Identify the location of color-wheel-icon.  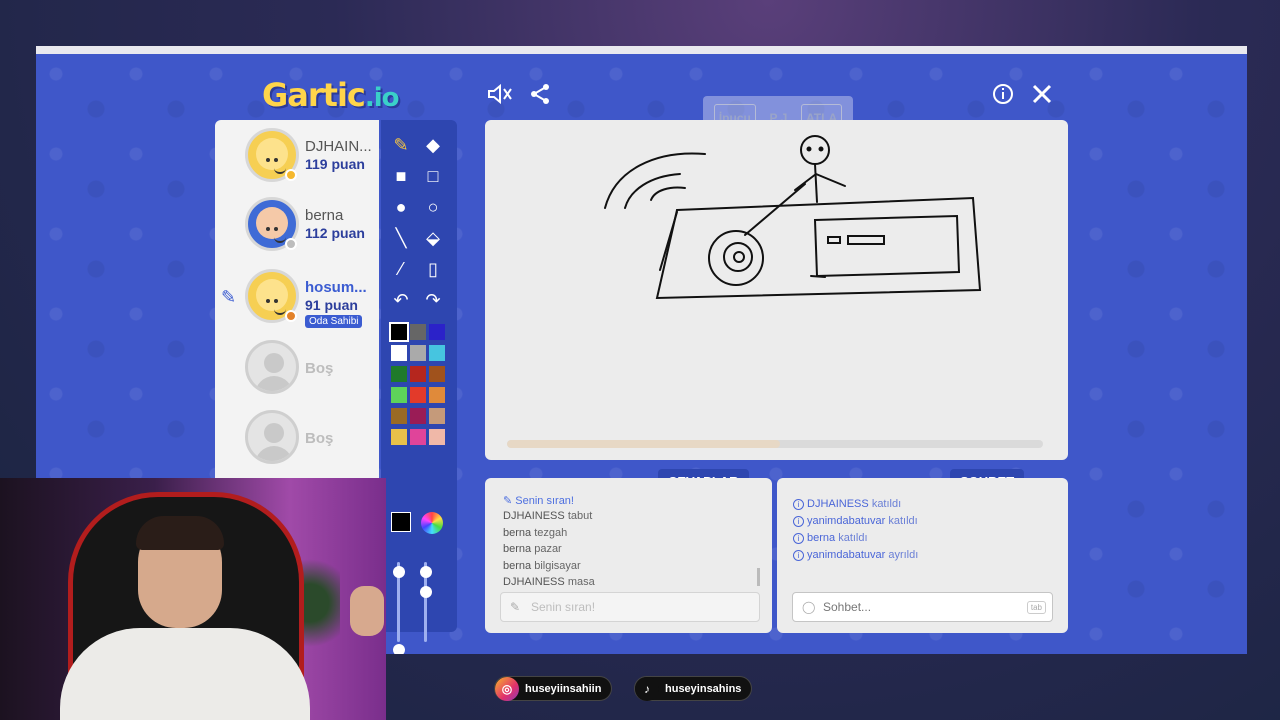
(432, 523).